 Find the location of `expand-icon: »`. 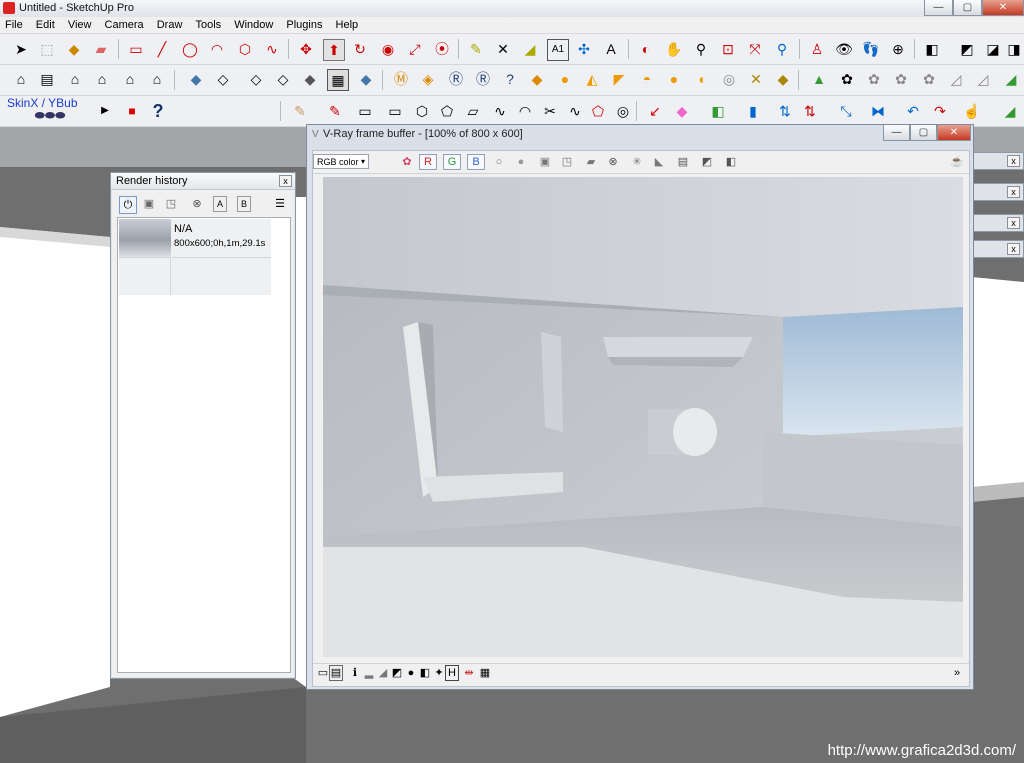

expand-icon: » is located at coordinates (957, 673).